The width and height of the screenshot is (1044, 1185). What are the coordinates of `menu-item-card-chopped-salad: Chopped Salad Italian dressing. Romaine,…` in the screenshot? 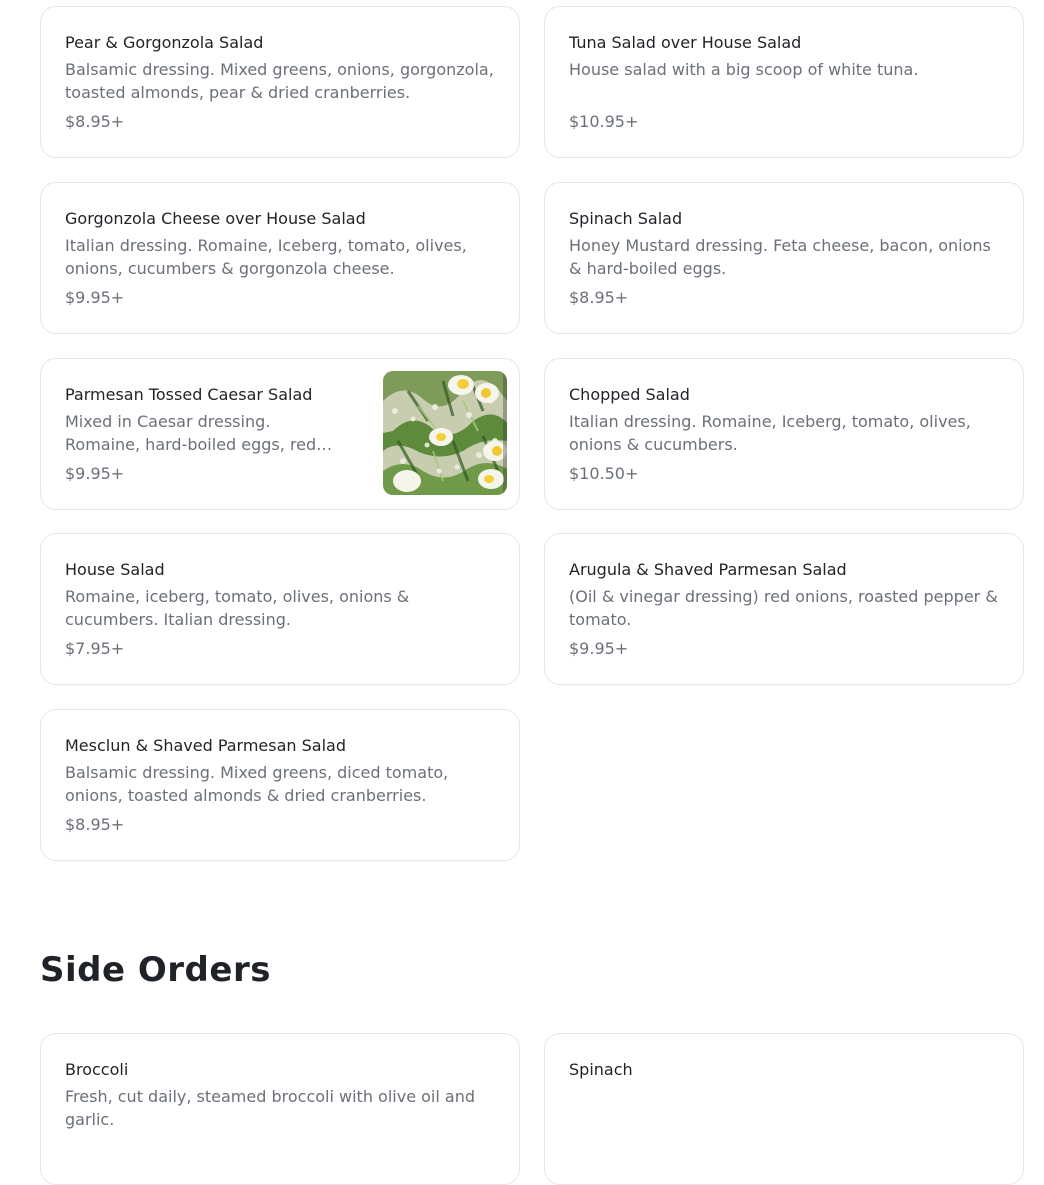 It's located at (784, 434).